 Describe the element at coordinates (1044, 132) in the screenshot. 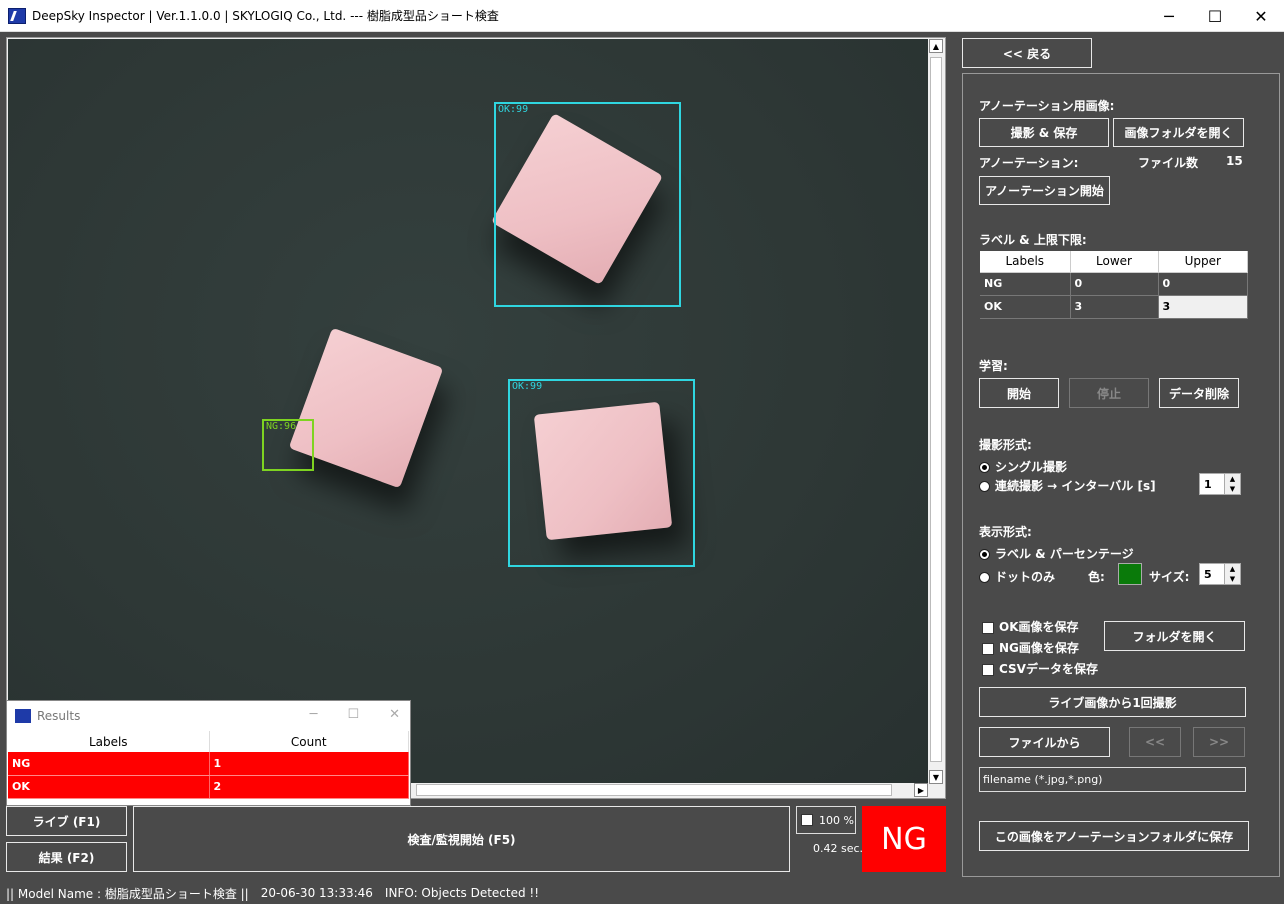

I see `capture-save-button: 撮影 & 保存` at that location.